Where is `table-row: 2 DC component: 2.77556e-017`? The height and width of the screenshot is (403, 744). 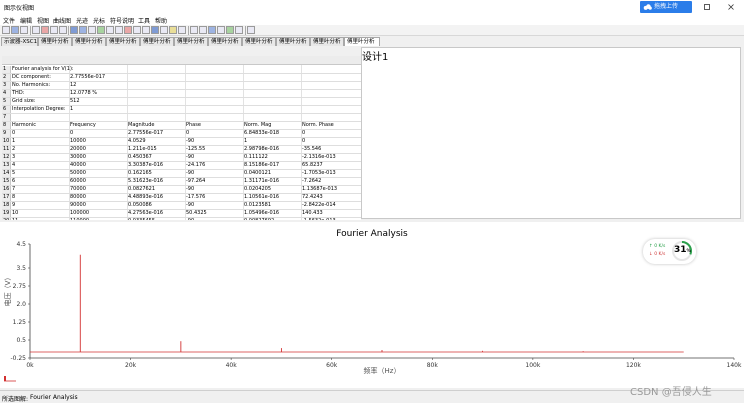
table-row: 2 DC component: 2.77556e-017 is located at coordinates (181, 78).